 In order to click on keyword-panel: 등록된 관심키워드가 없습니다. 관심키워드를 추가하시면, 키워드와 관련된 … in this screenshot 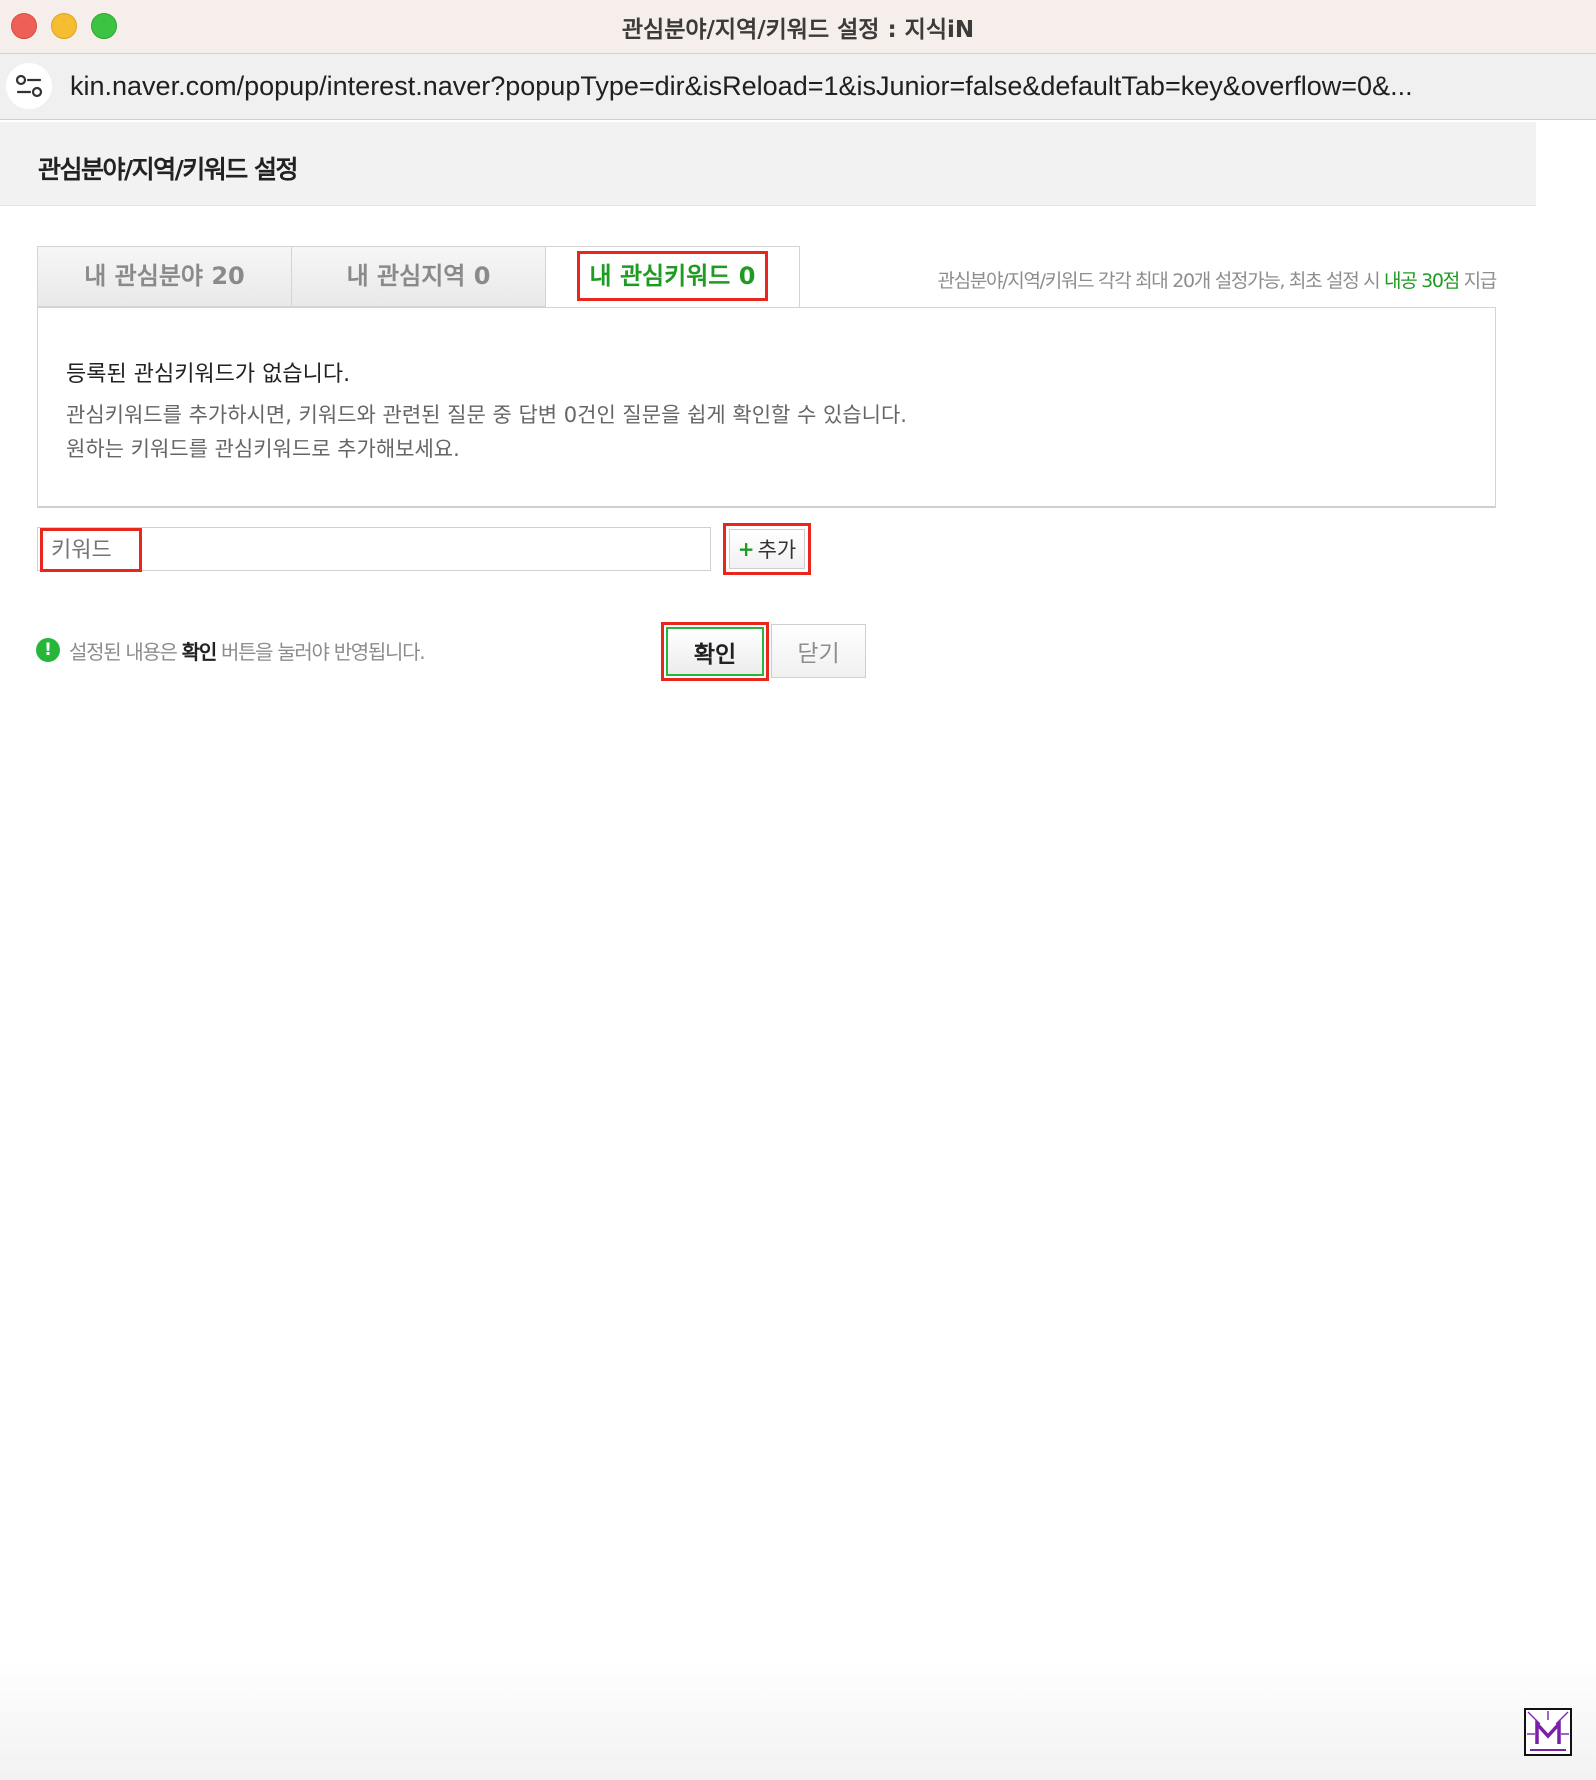, I will do `click(766, 407)`.